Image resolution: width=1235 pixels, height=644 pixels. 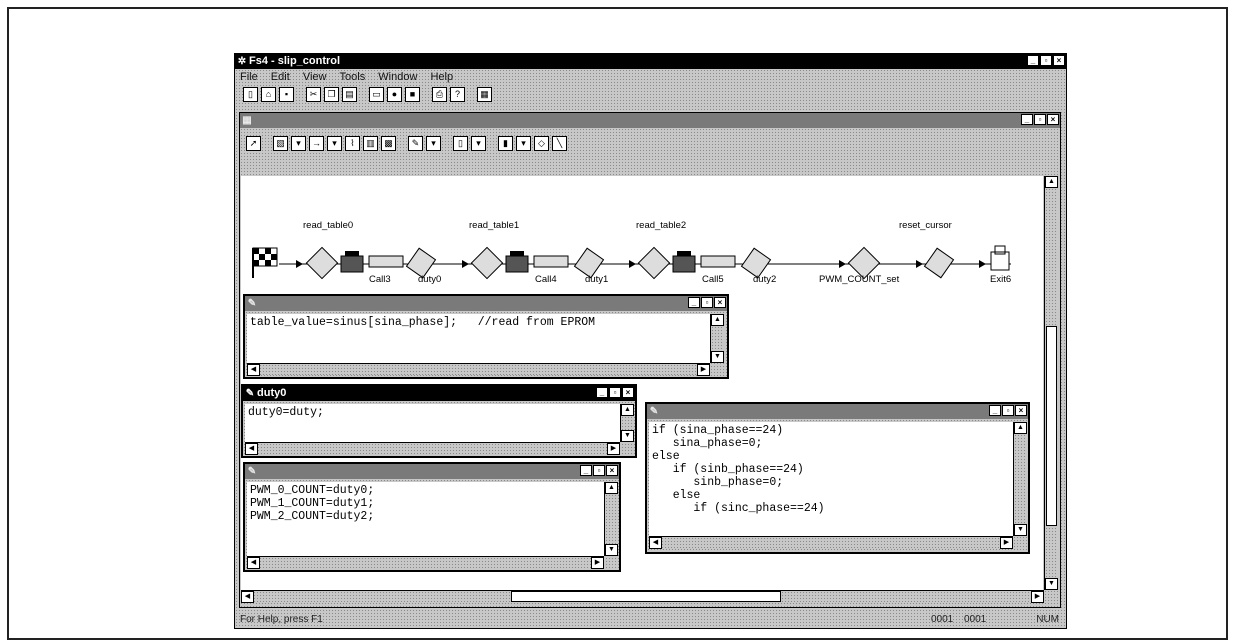 I want to click on reset-minimize-button: _, so click(x=995, y=410).